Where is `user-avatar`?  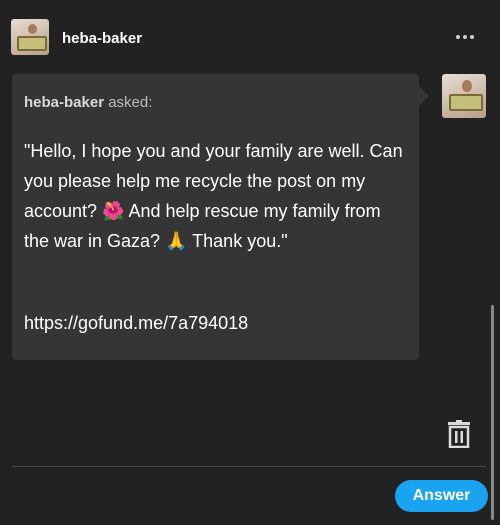 user-avatar is located at coordinates (30, 37).